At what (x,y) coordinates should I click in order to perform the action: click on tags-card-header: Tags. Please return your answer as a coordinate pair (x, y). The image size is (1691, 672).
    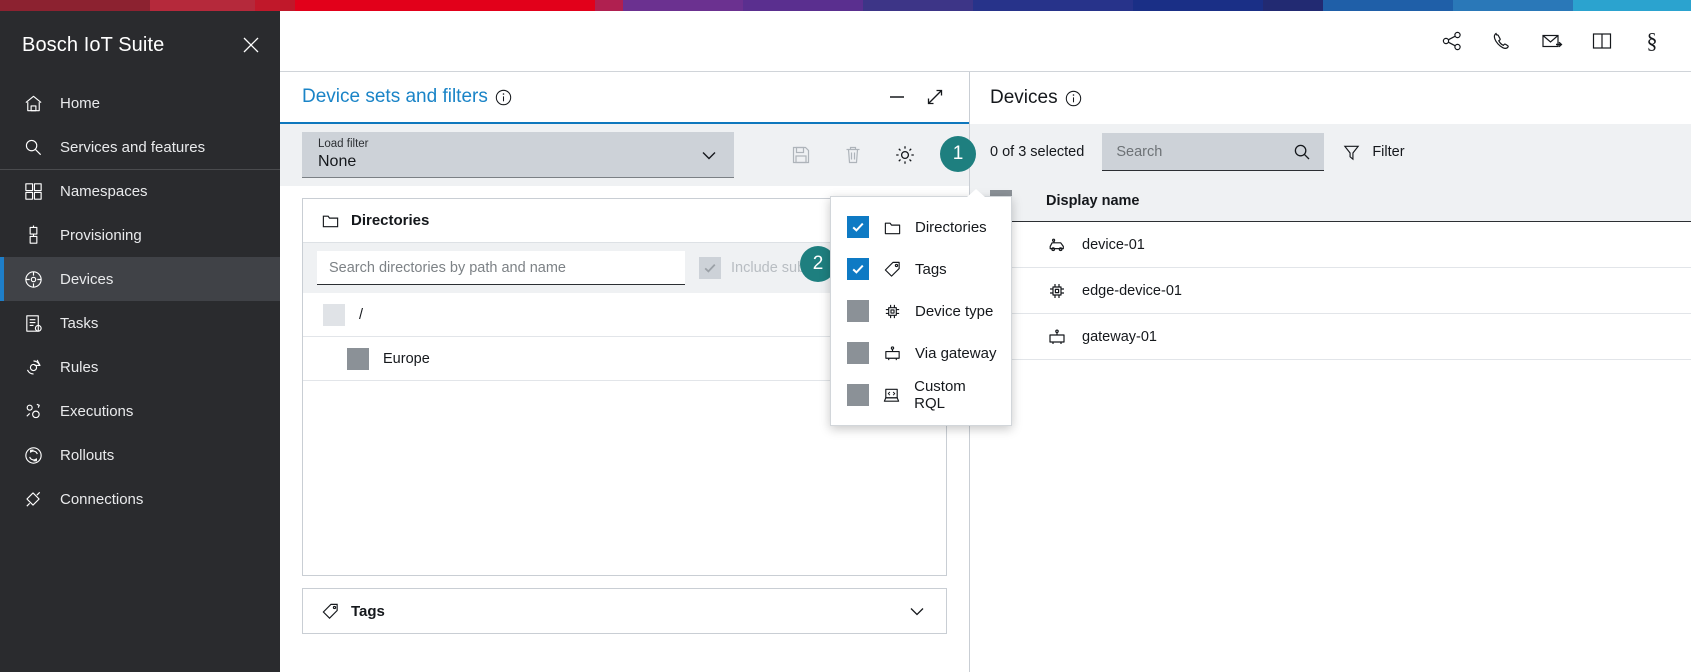
    Looking at the image, I should click on (624, 611).